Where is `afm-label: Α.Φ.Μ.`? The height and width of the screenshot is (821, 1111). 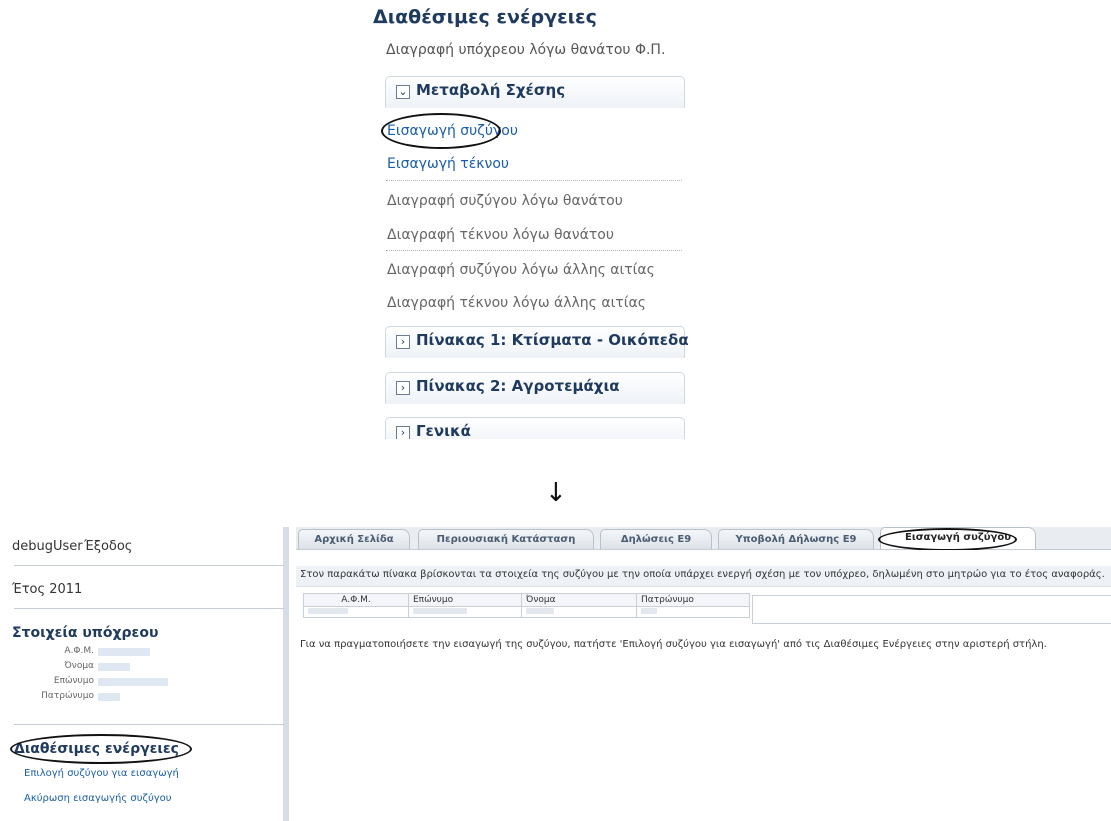 afm-label: Α.Φ.Μ. is located at coordinates (79, 651).